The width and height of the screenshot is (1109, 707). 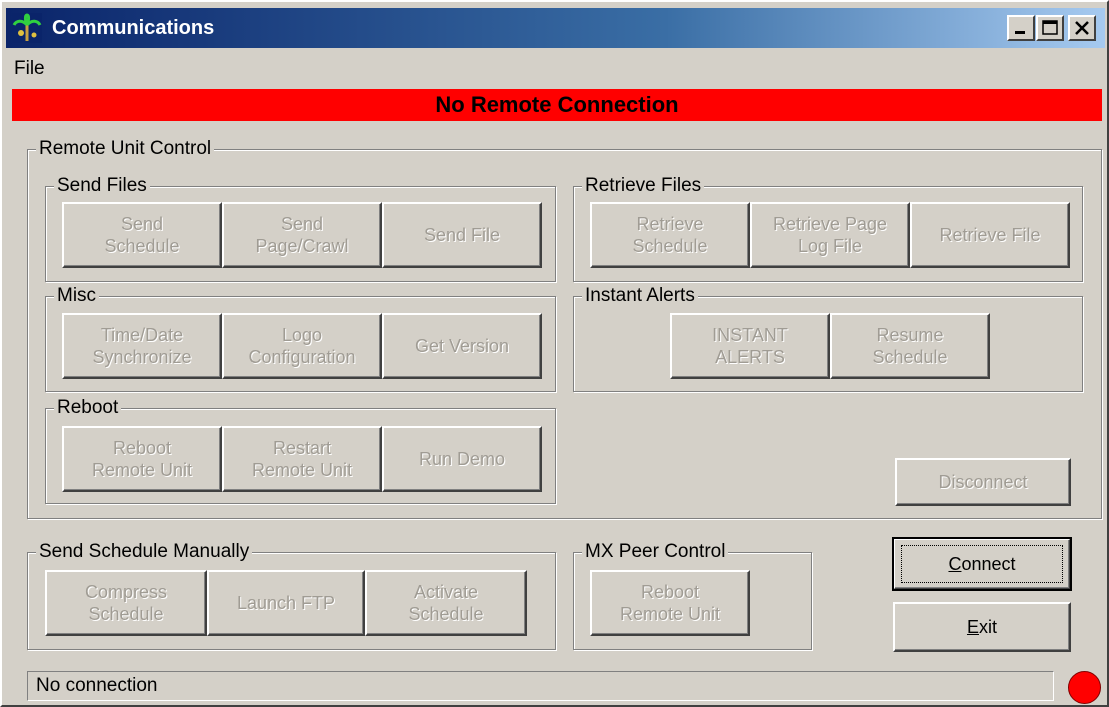 I want to click on send-schedule-button: Send Schedule, so click(x=142, y=235).